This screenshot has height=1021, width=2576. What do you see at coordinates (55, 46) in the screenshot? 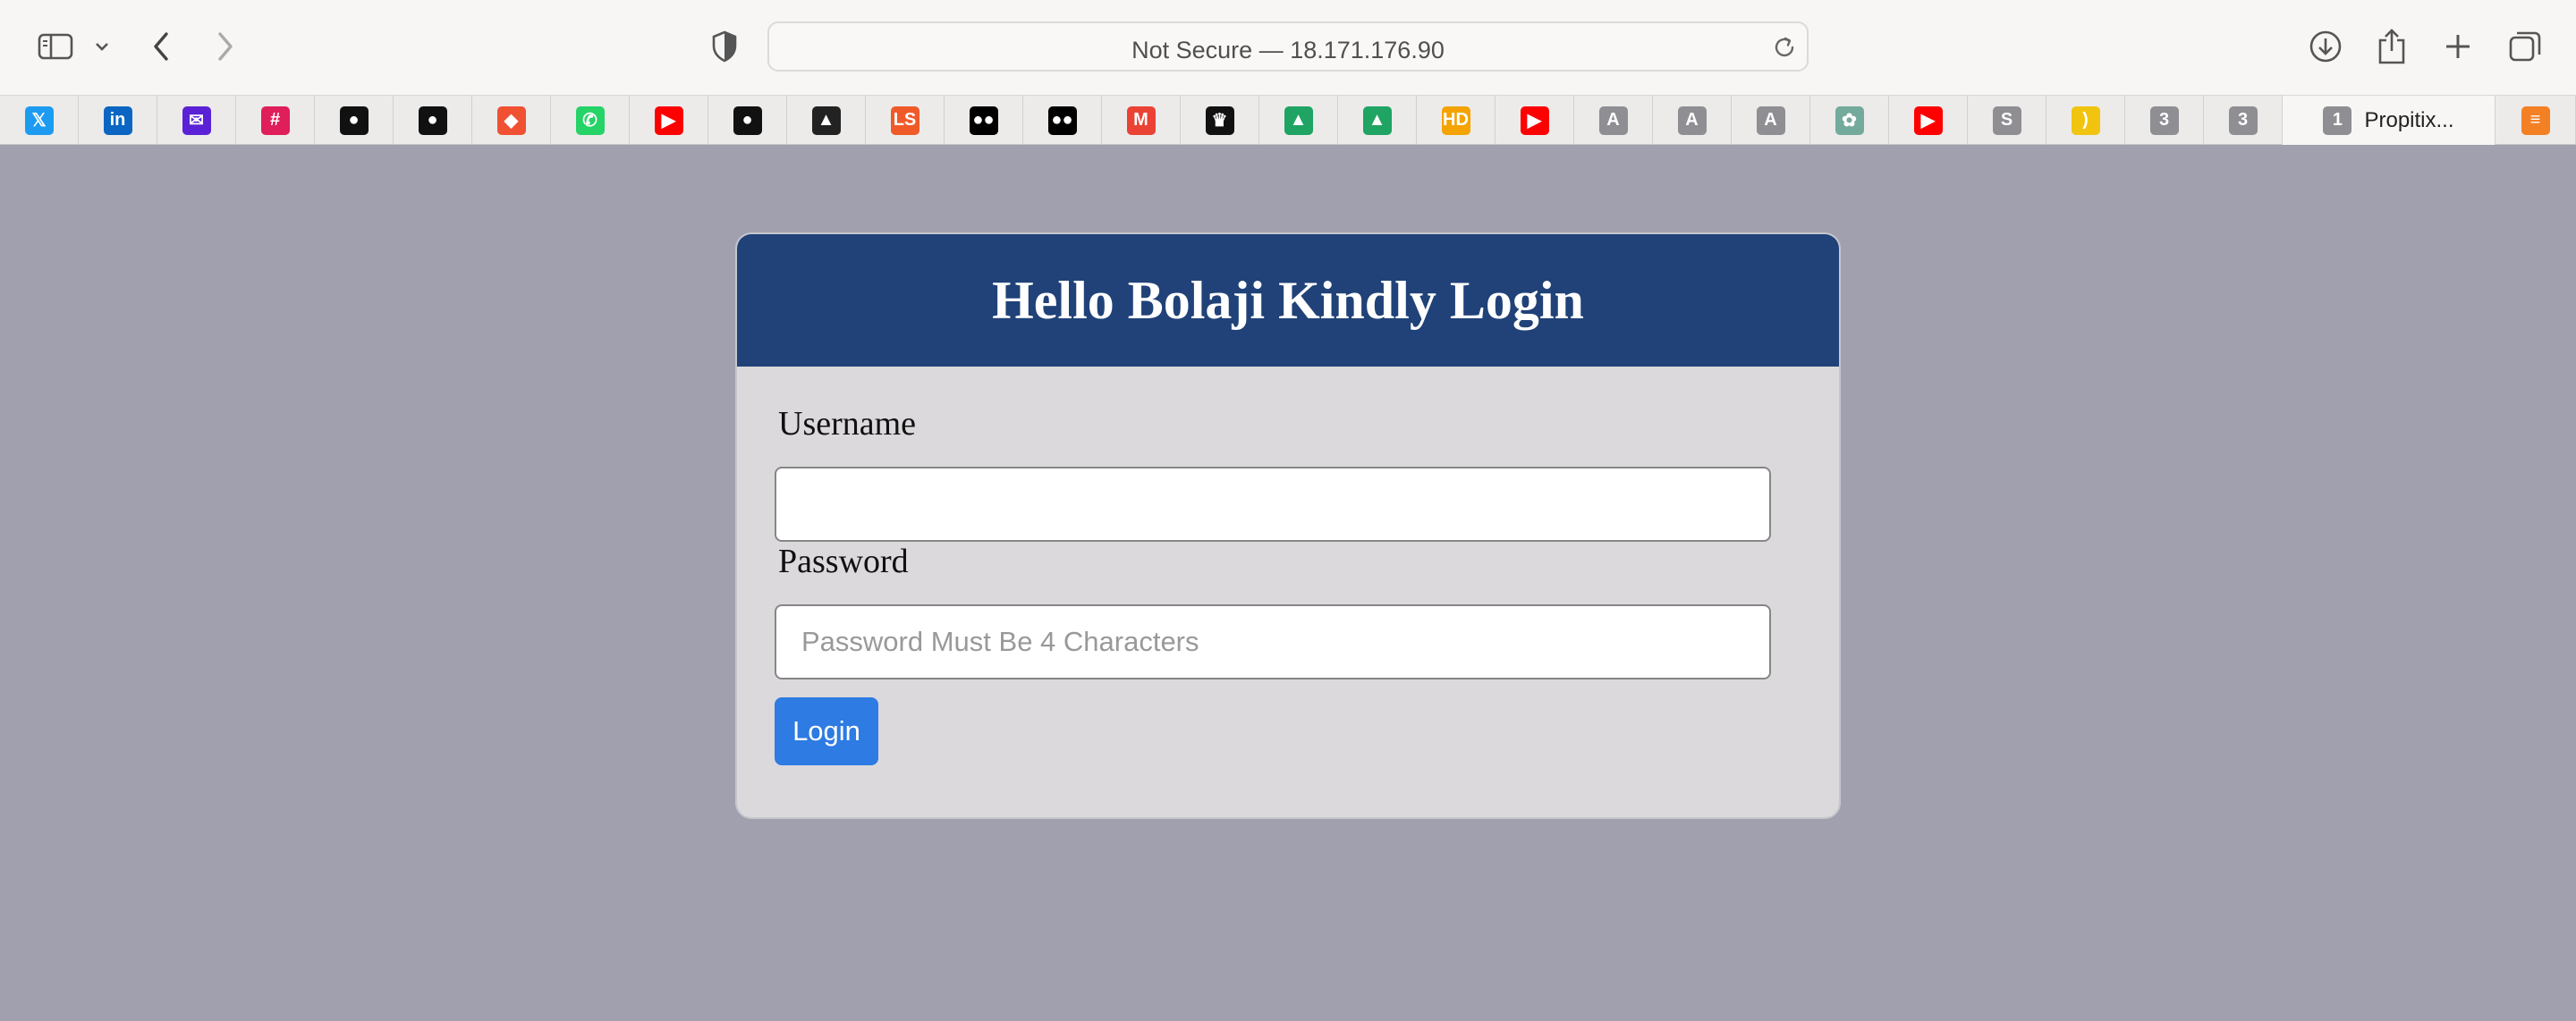
I see `sidebar-toggle-icon` at bounding box center [55, 46].